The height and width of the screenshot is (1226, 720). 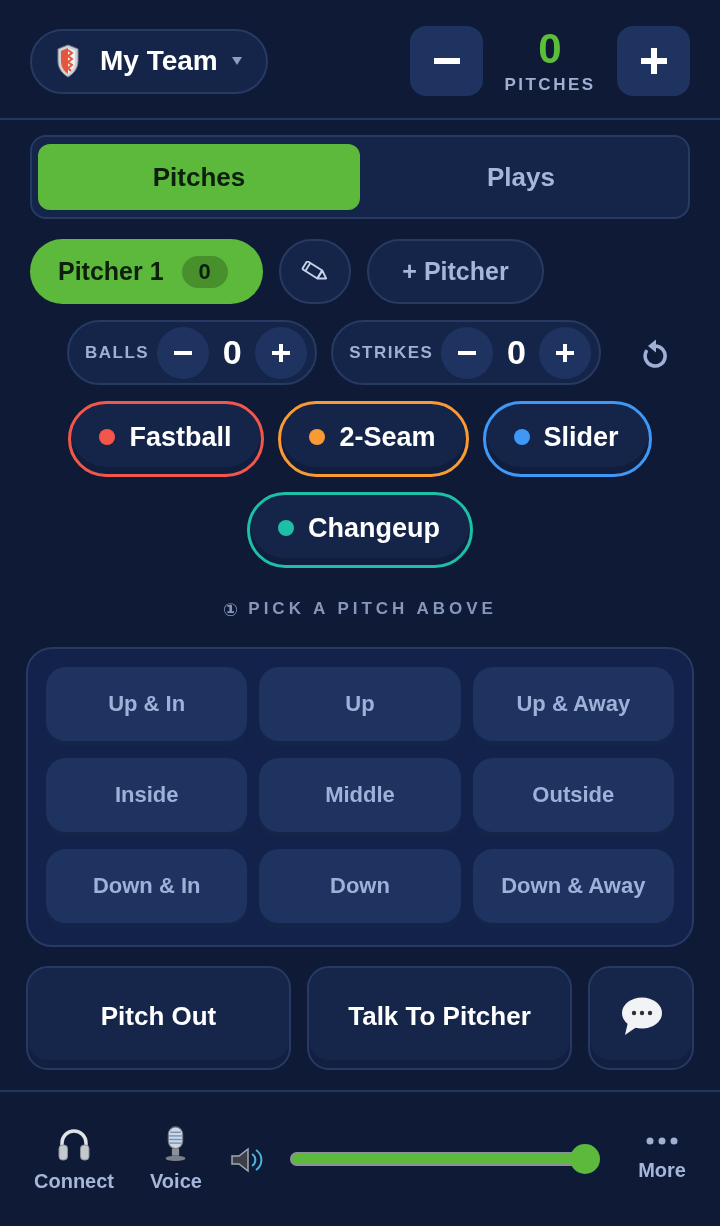 I want to click on more-button: More, so click(x=662, y=1159).